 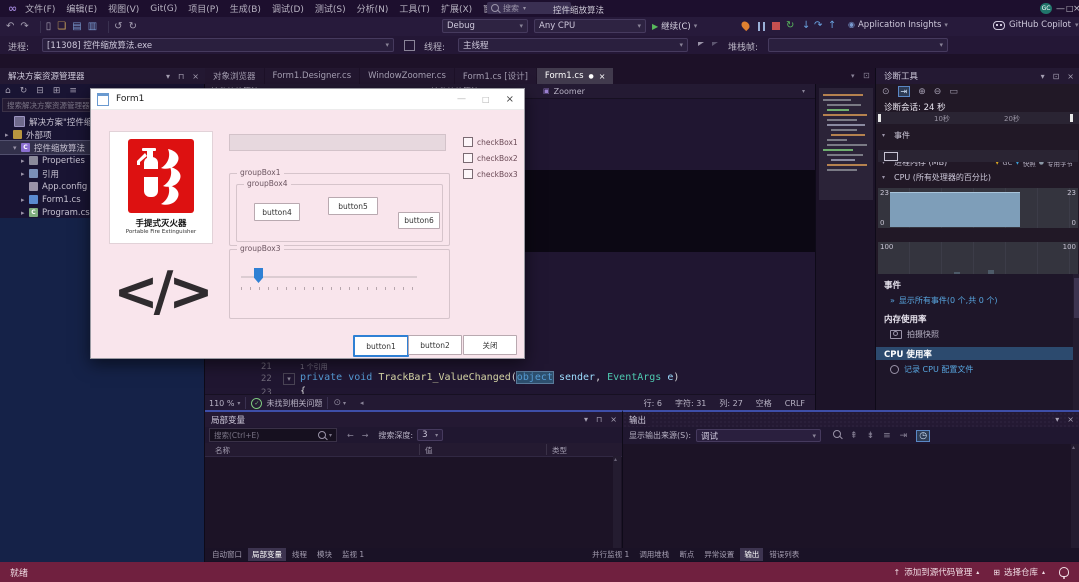 I want to click on menu-item-view: 视图(V), so click(x=123, y=8).